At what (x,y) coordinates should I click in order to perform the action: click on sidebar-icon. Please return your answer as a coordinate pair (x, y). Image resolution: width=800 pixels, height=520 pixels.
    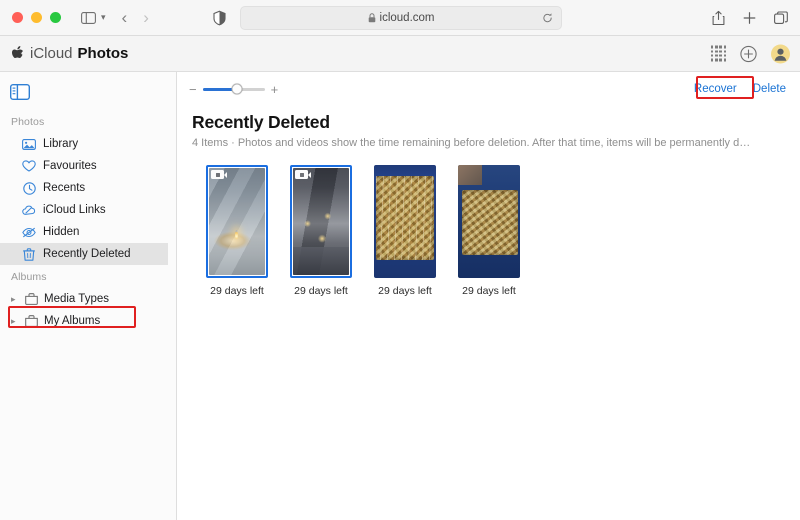
    Looking at the image, I should click on (88, 17).